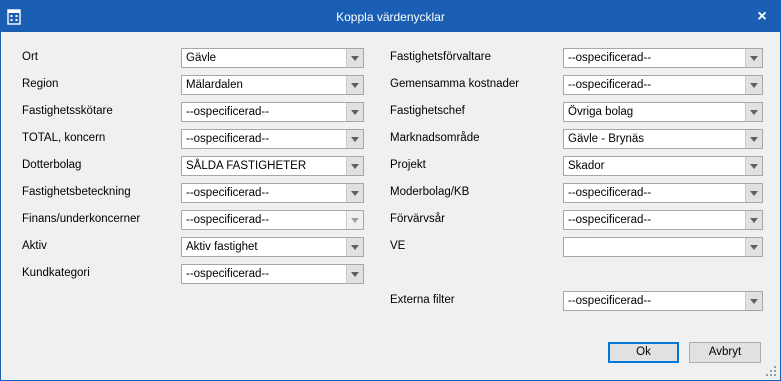 Image resolution: width=781 pixels, height=381 pixels. I want to click on marknadsomrade-label: Marknadsområde, so click(435, 138).